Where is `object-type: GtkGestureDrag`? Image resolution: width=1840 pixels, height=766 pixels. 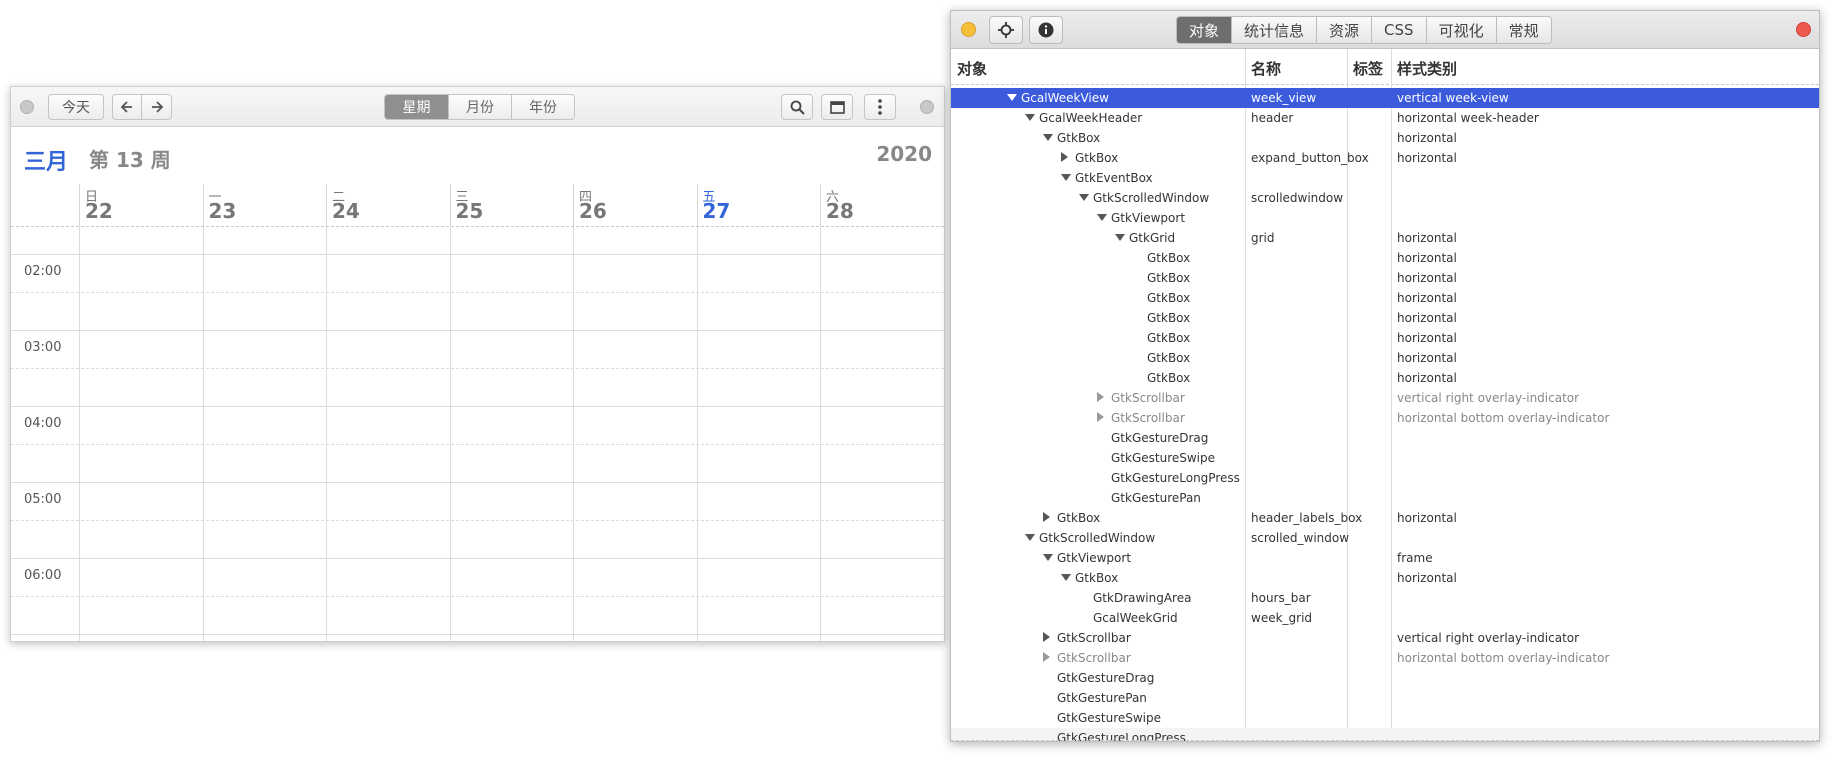 object-type: GtkGestureDrag is located at coordinates (1160, 438).